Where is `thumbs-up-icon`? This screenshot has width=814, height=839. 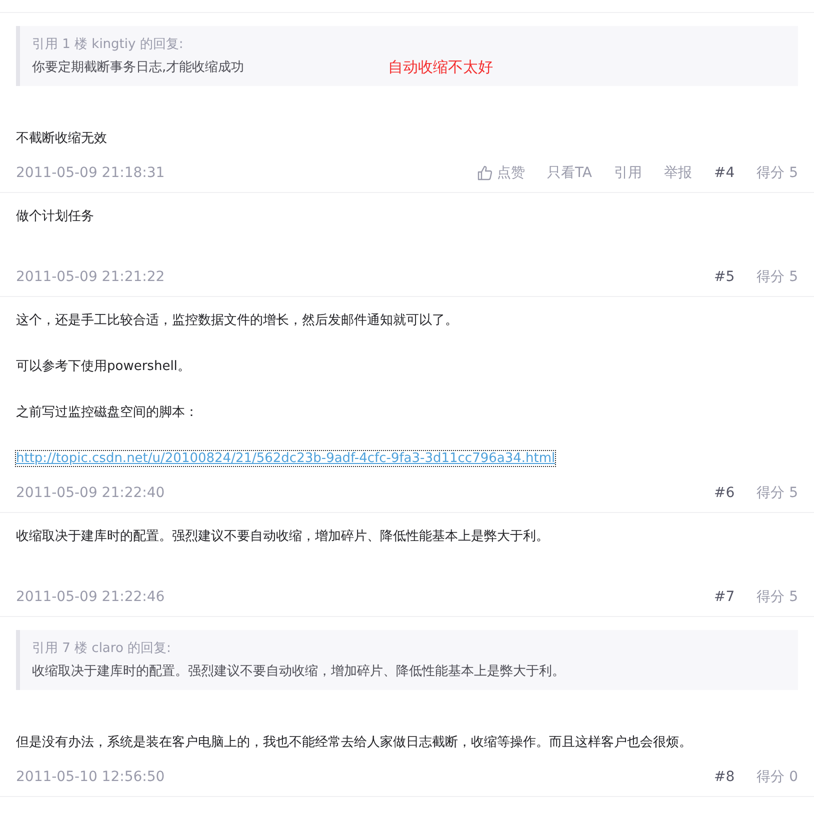 thumbs-up-icon is located at coordinates (484, 173).